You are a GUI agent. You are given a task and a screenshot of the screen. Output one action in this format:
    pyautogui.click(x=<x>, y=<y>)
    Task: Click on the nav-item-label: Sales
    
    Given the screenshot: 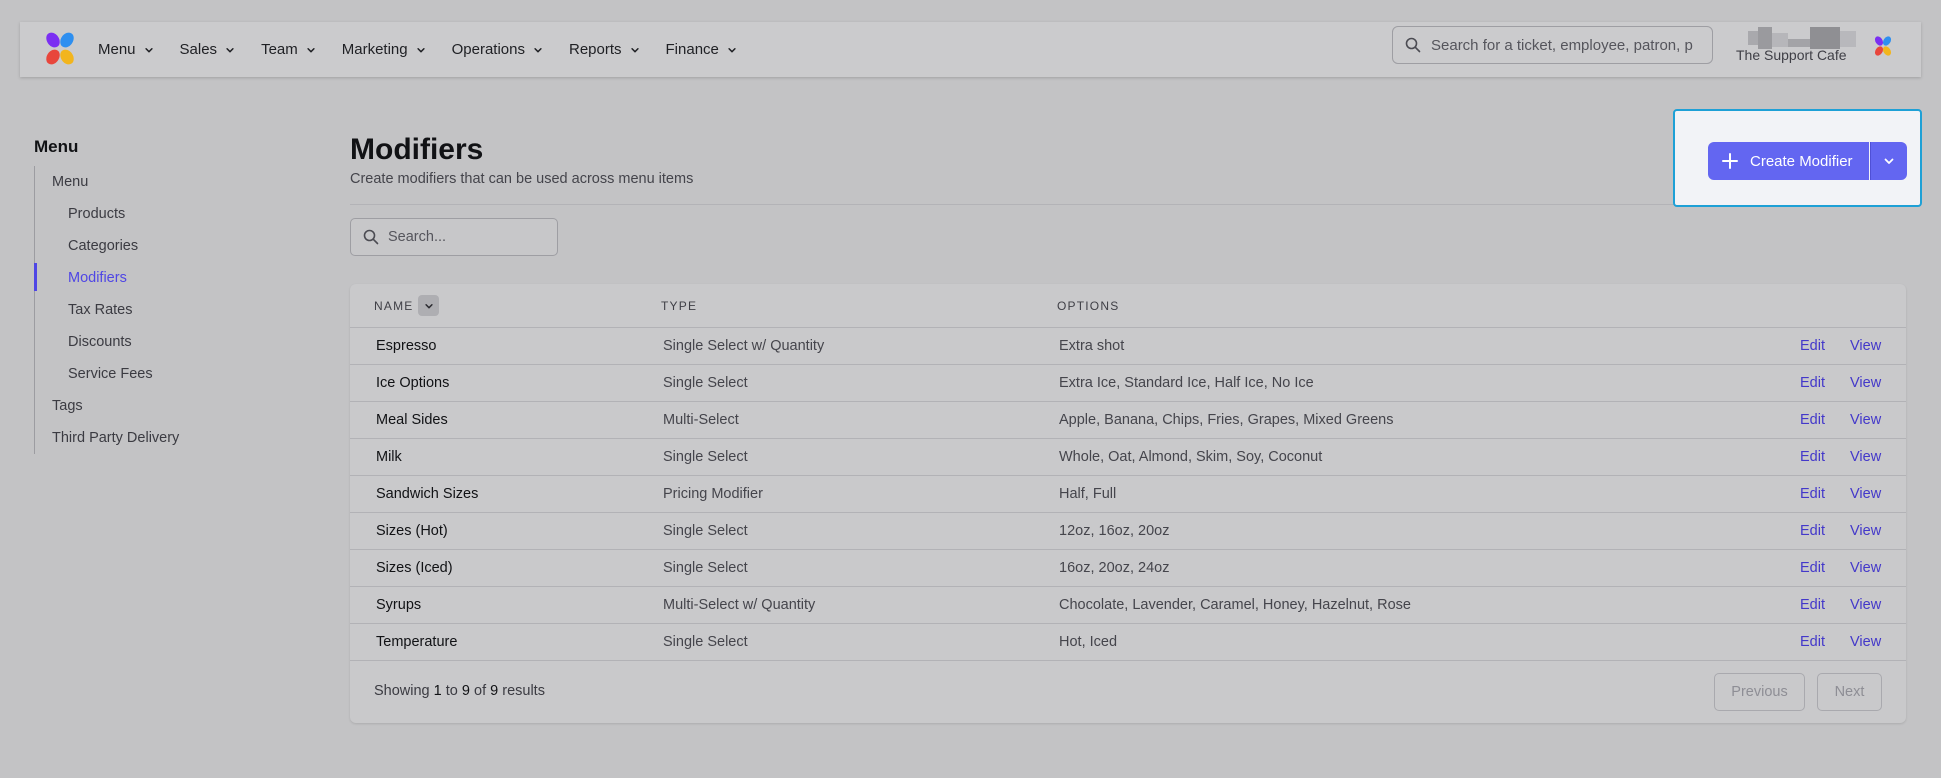 What is the action you would take?
    pyautogui.click(x=198, y=49)
    